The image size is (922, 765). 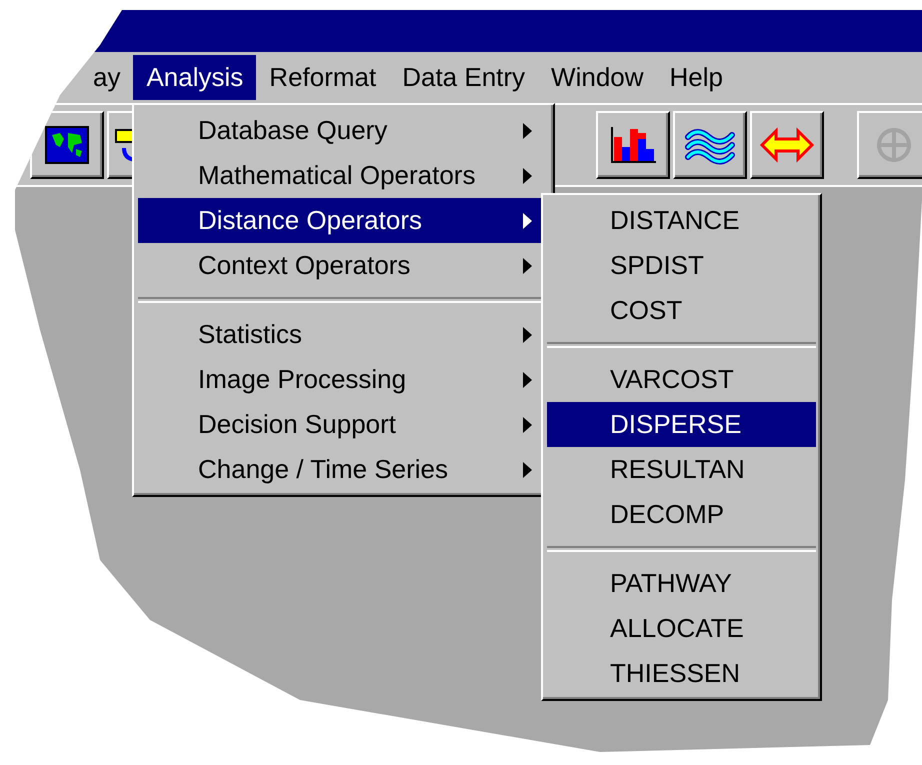 What do you see at coordinates (323, 77) in the screenshot?
I see `menu-bar-item: Reformat` at bounding box center [323, 77].